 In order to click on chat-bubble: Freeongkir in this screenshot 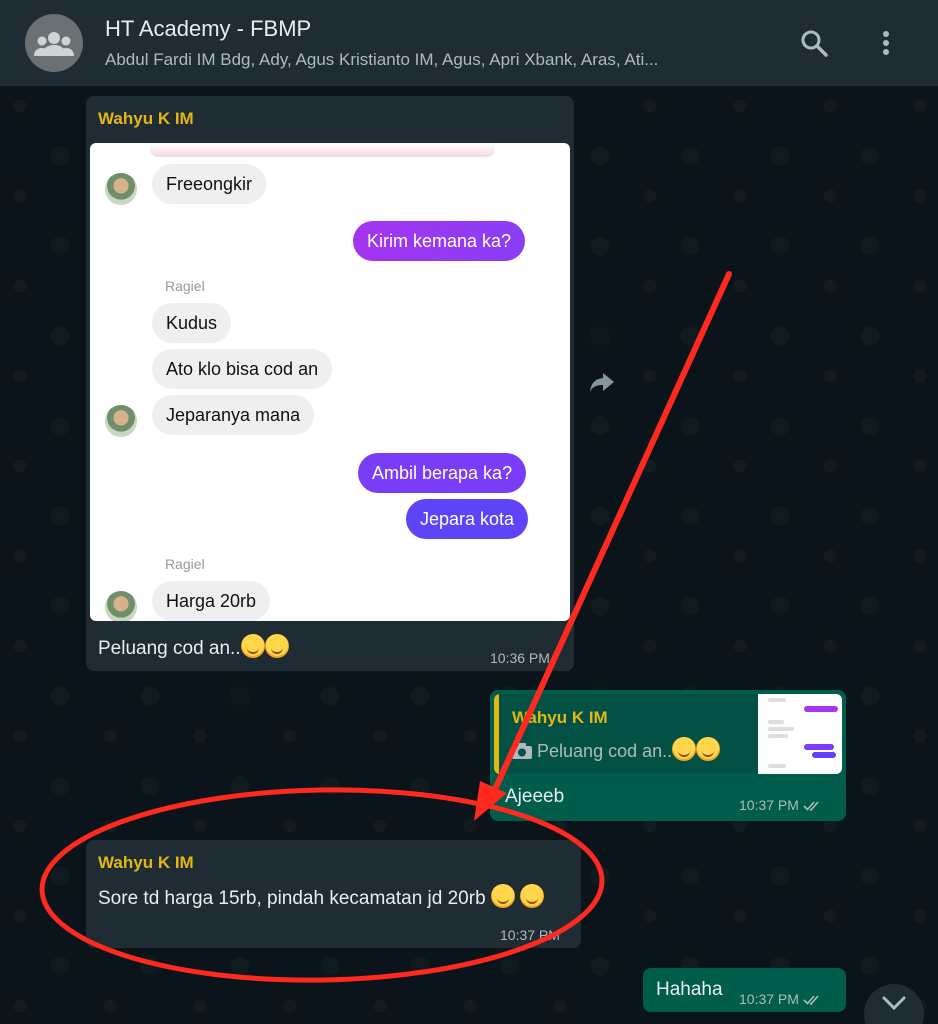, I will do `click(209, 184)`.